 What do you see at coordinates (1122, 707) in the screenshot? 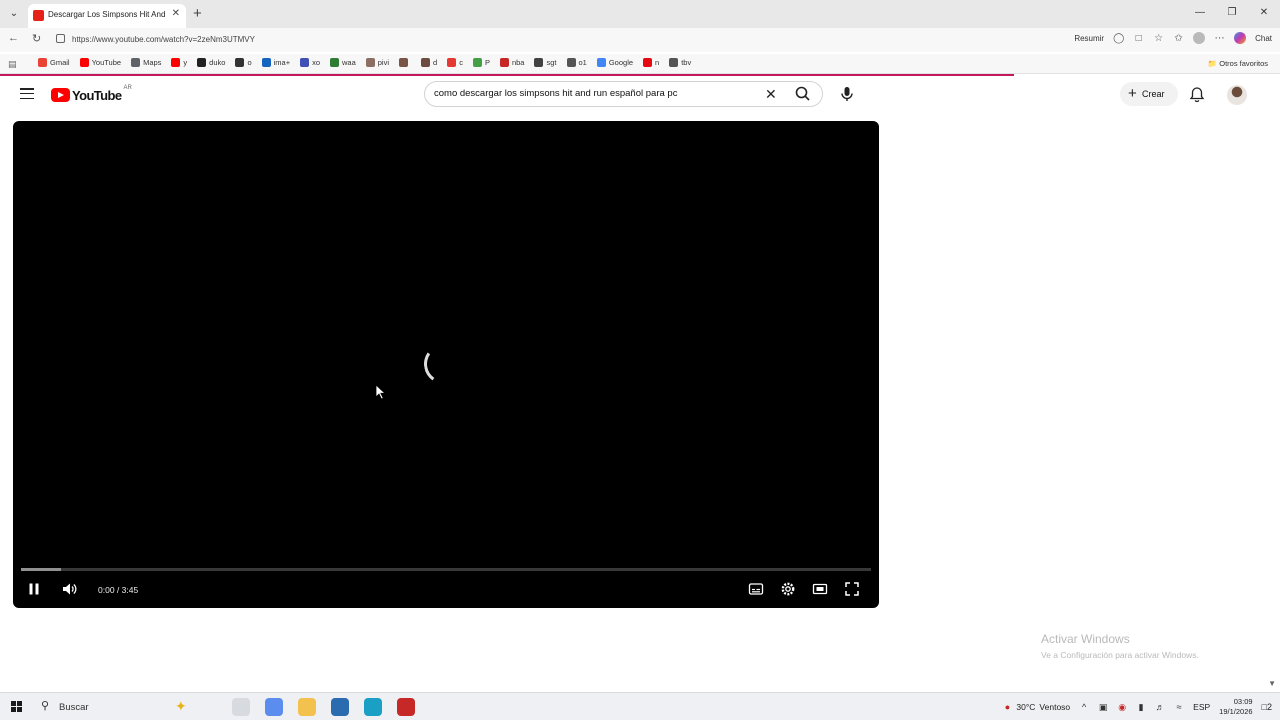
I see `tray-antivirus-icon: ◉` at bounding box center [1122, 707].